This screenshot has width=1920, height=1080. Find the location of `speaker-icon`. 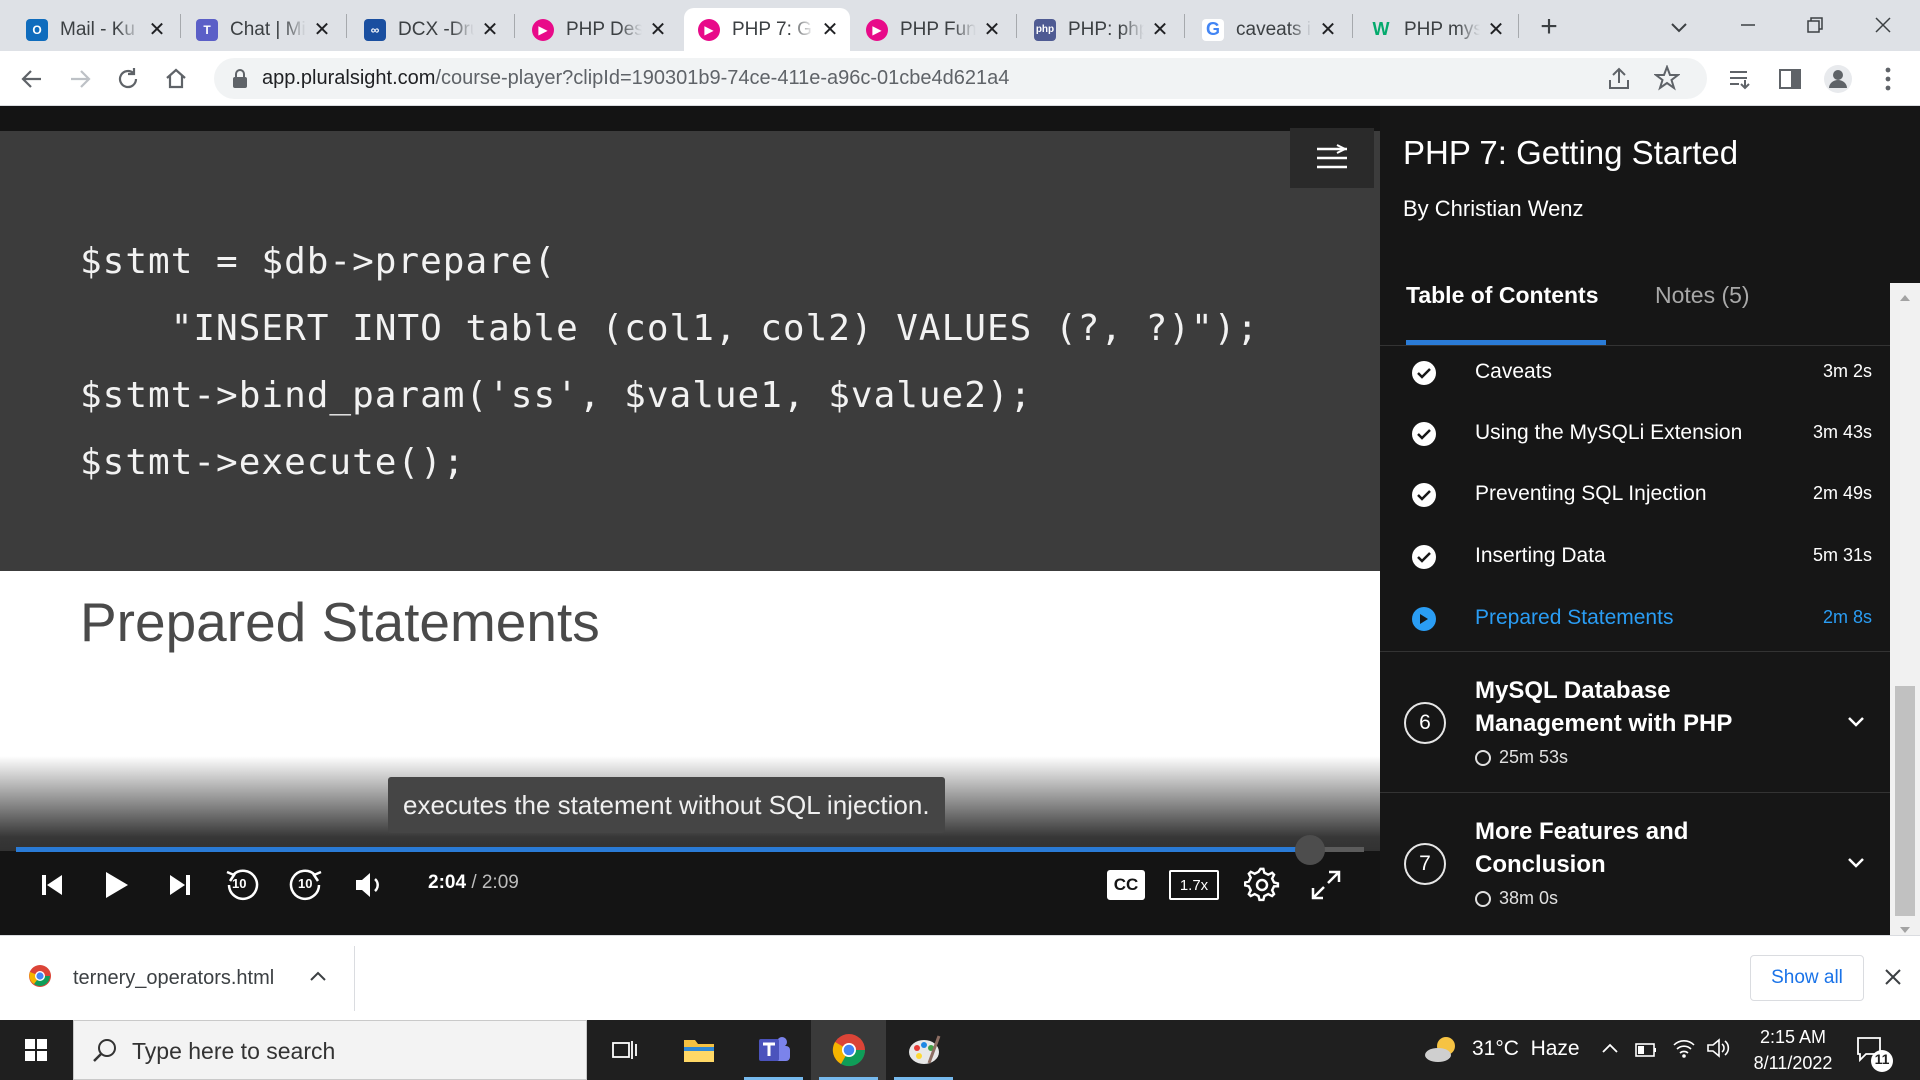

speaker-icon is located at coordinates (1718, 1050).